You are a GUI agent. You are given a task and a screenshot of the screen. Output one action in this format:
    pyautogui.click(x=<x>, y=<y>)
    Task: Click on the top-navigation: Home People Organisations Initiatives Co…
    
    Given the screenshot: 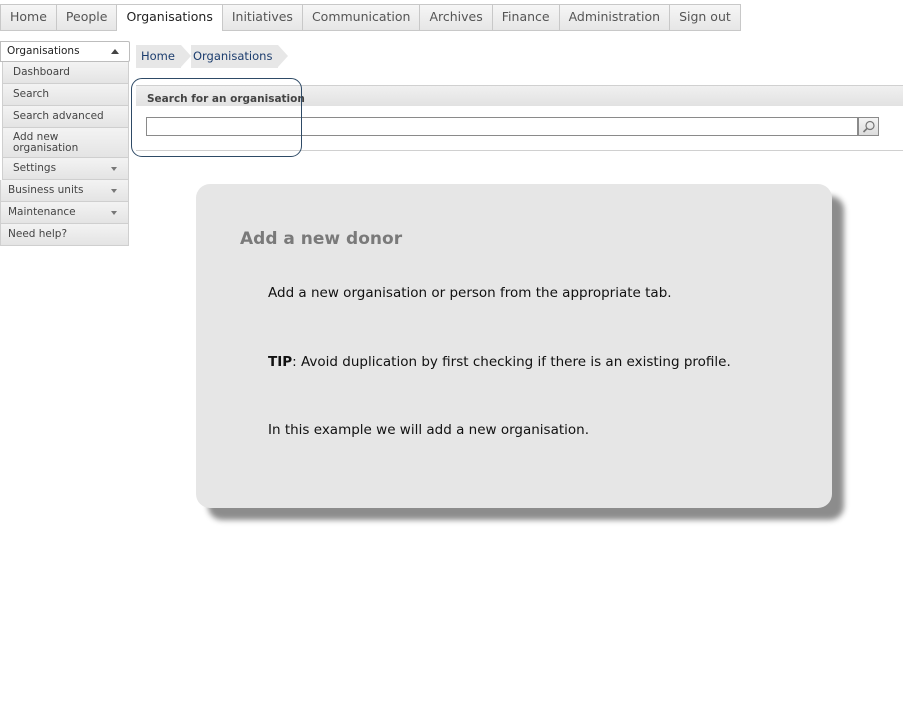 What is the action you would take?
    pyautogui.click(x=370, y=17)
    